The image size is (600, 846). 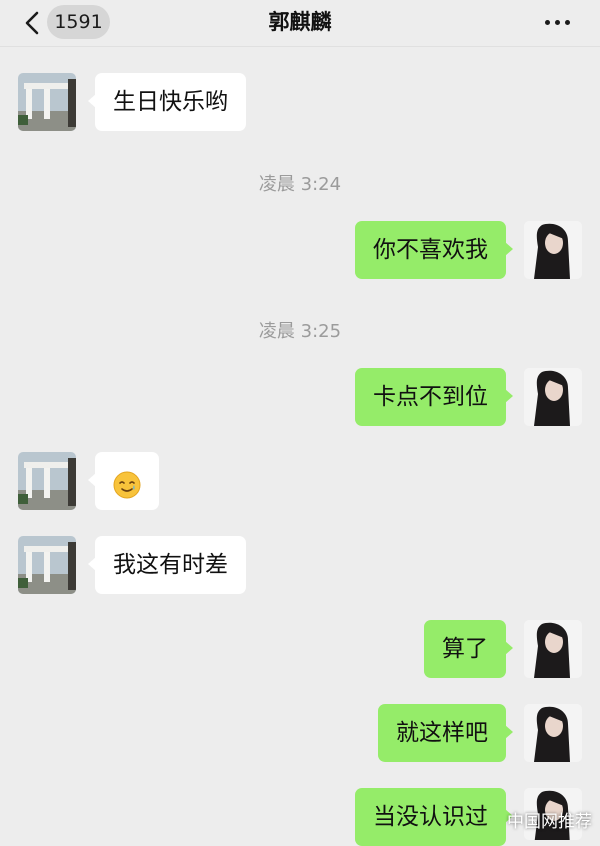 What do you see at coordinates (167, 102) in the screenshot?
I see `received-message-bubble: 生日快乐哟` at bounding box center [167, 102].